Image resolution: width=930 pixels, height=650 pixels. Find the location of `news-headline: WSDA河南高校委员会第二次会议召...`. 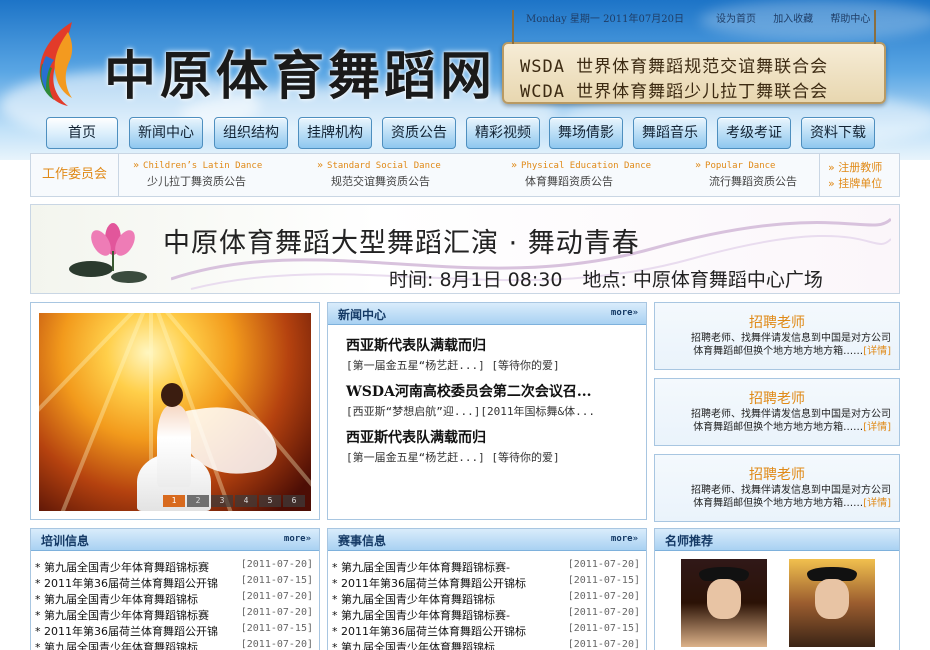

news-headline: WSDA河南高校委员会第二次会议召... is located at coordinates (491, 392).